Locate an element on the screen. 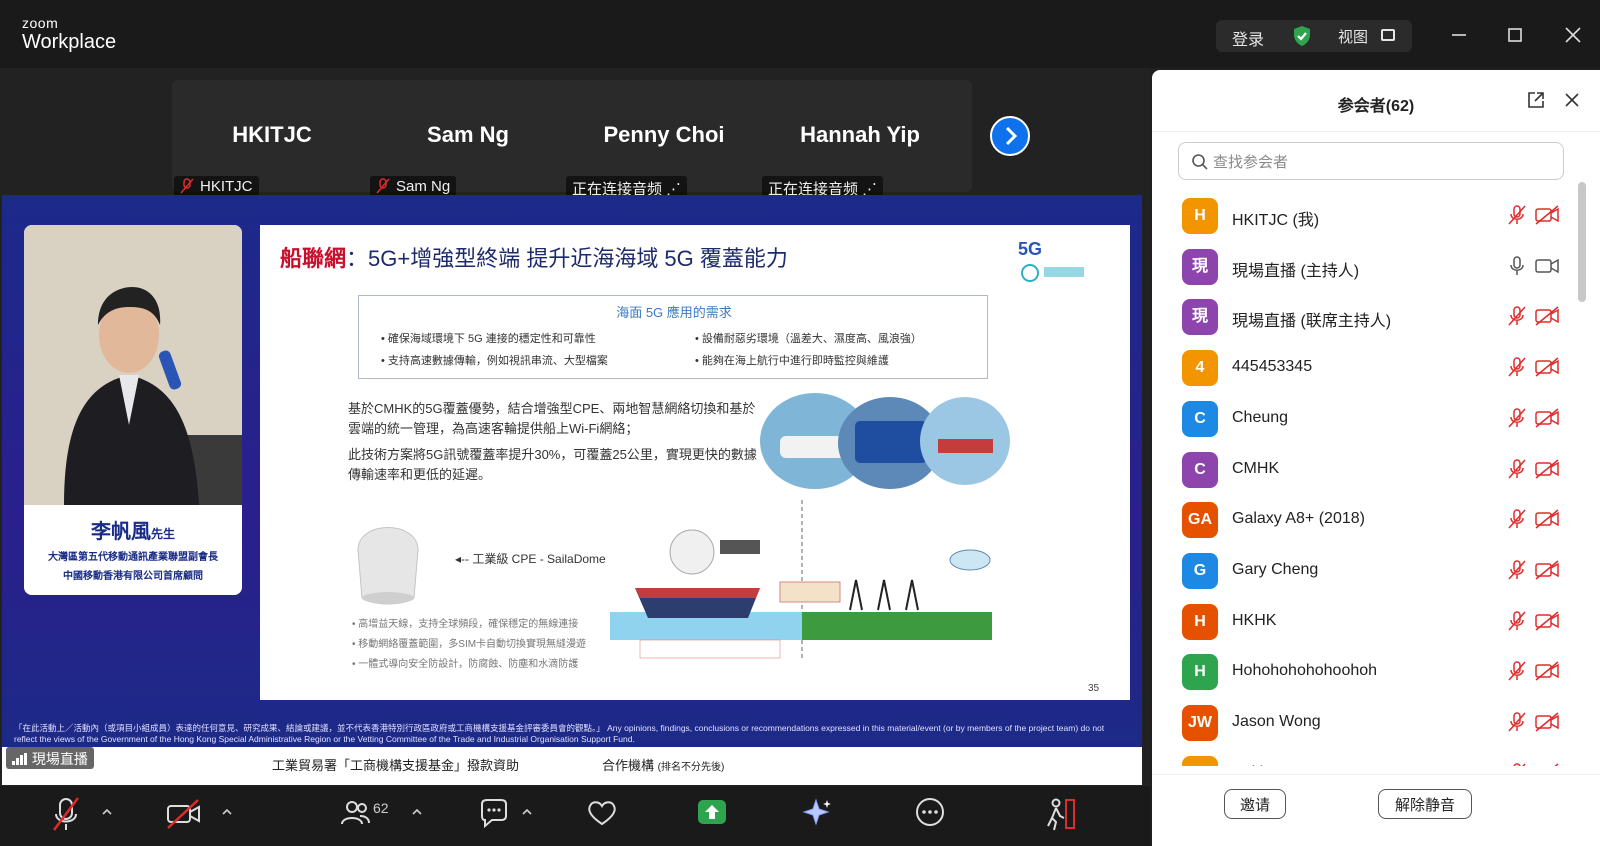 The width and height of the screenshot is (1600, 846). slide-bullet: • 高增益天線，支持全球頻段，確保穩定的無線連接 is located at coordinates (465, 624).